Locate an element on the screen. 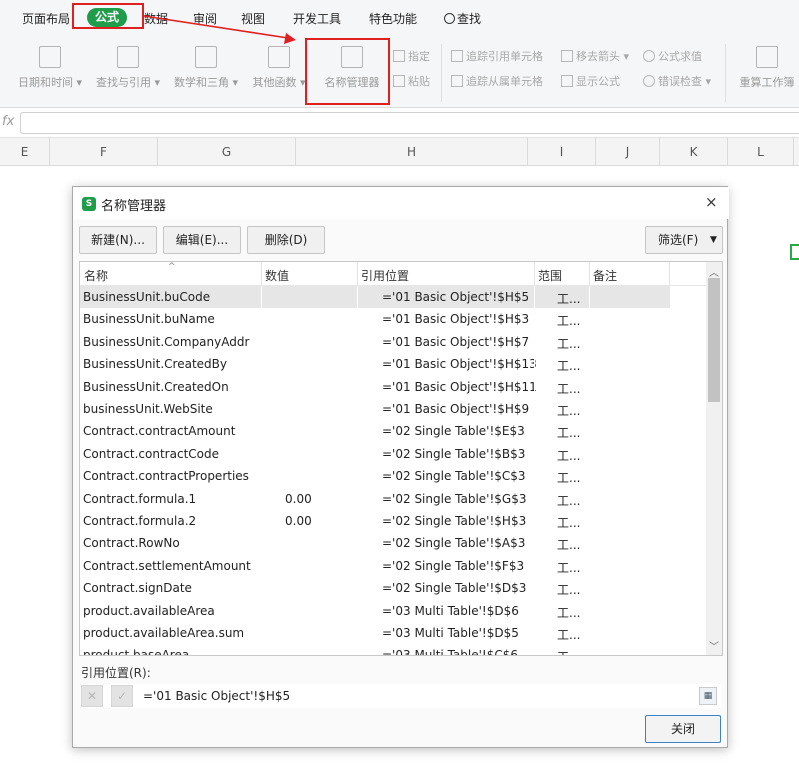 The height and width of the screenshot is (779, 799). magnifier-icon is located at coordinates (128, 57).